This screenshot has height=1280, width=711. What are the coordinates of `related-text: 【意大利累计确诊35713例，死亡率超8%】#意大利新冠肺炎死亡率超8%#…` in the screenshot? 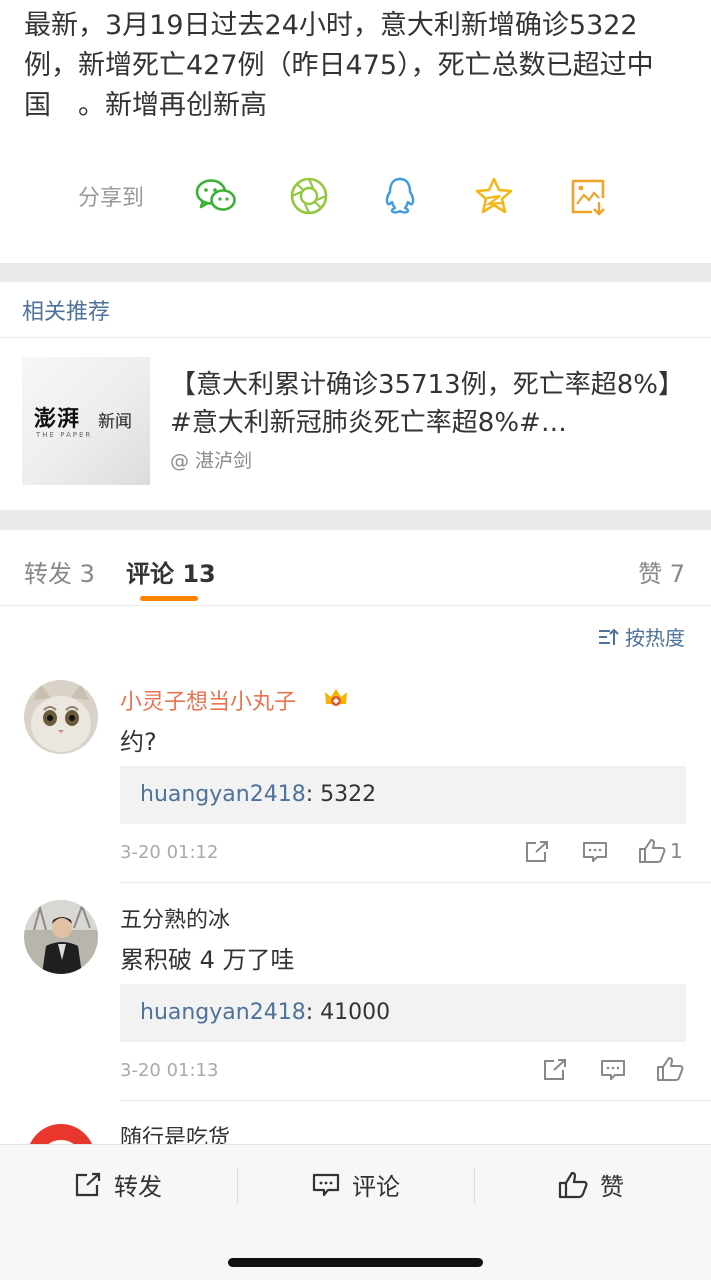 It's located at (430, 404).